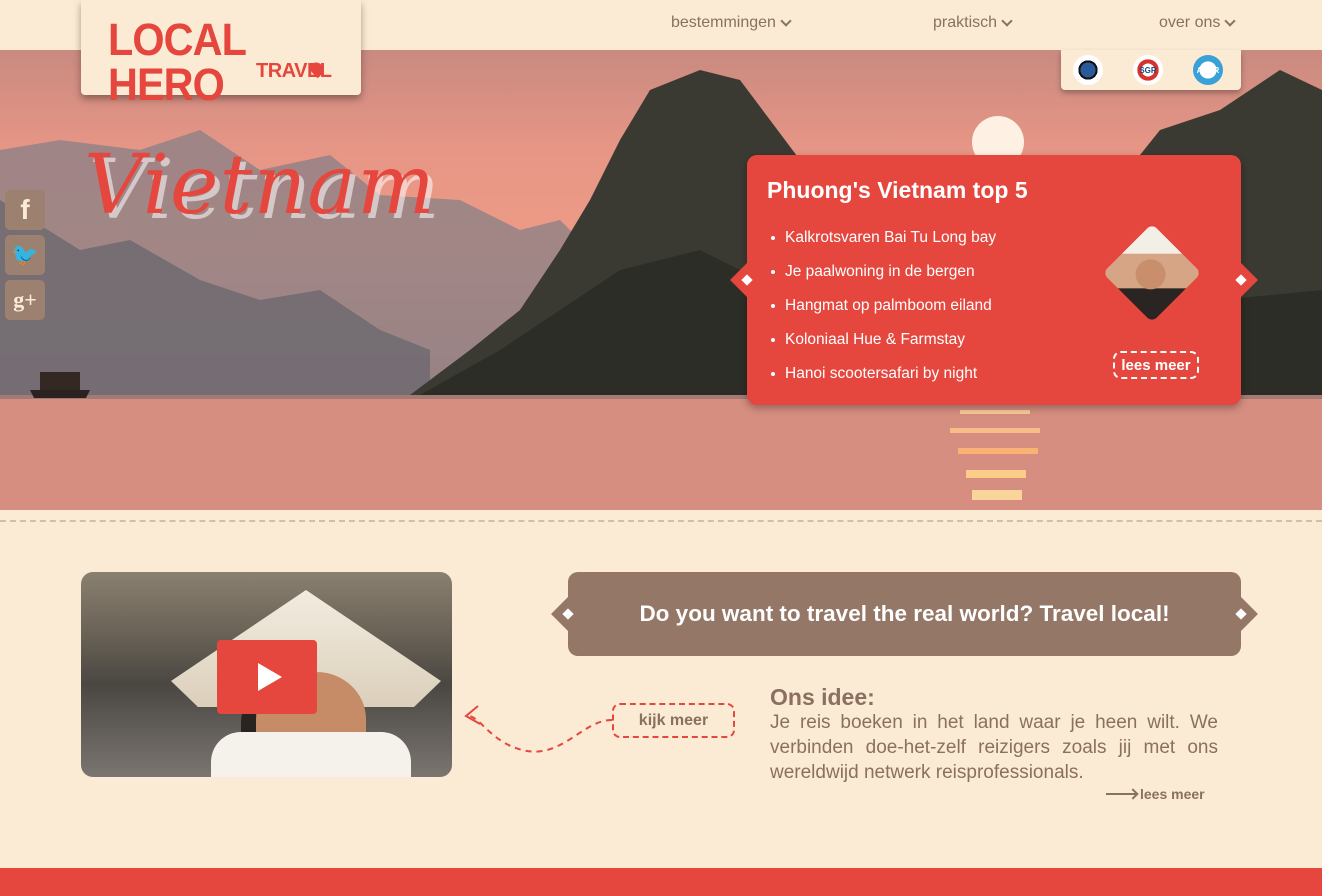 The height and width of the screenshot is (896, 1322). Describe the element at coordinates (1190, 22) in the screenshot. I see `nav-label: over ons` at that location.